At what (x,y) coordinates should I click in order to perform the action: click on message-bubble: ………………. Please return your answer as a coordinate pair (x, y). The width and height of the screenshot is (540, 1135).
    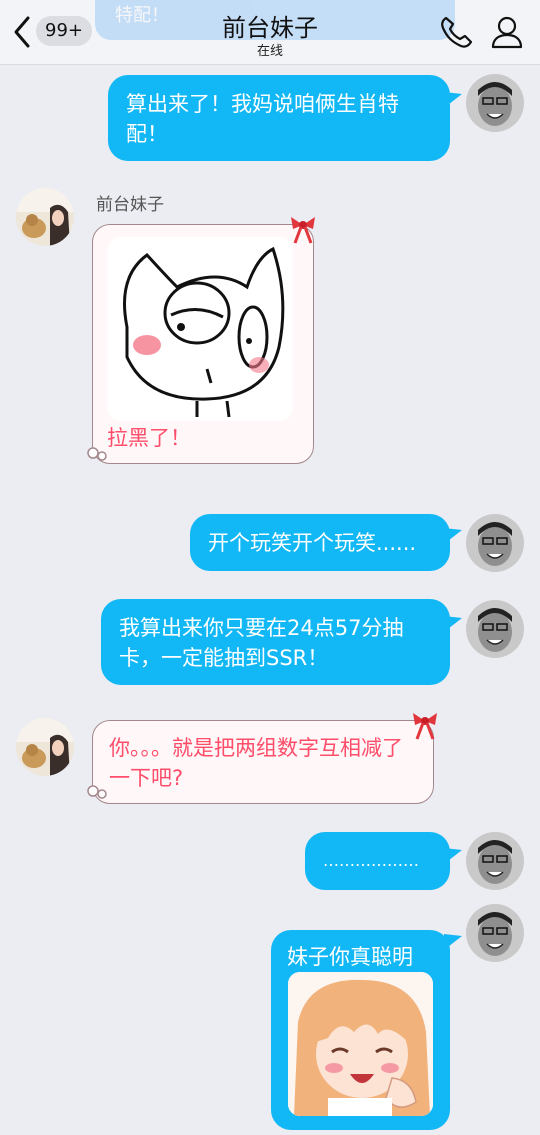
    Looking at the image, I should click on (377, 861).